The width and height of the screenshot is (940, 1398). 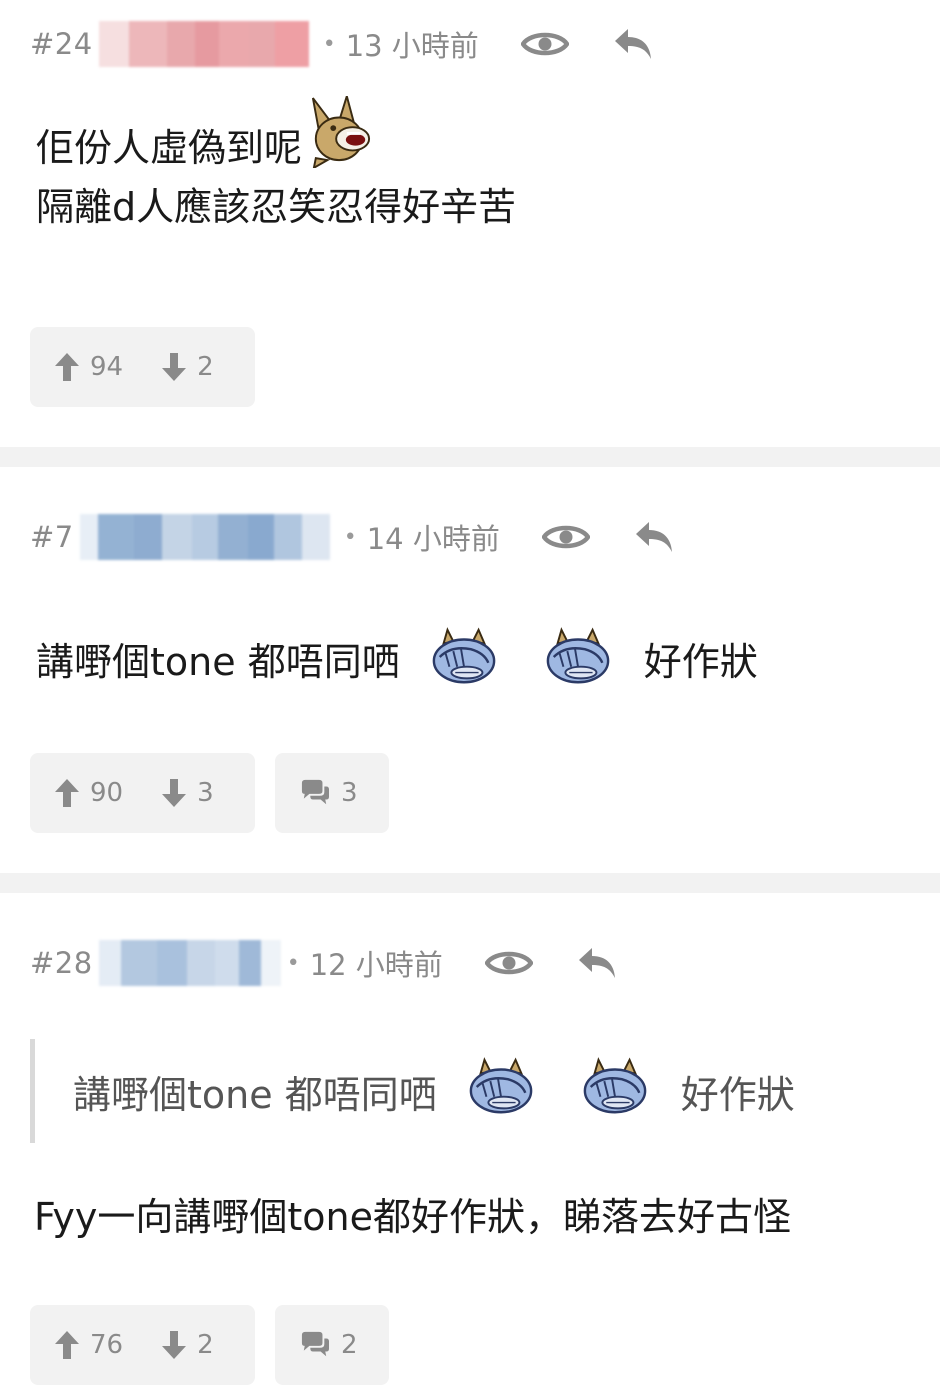 What do you see at coordinates (349, 793) in the screenshot?
I see `comment-count: 3` at bounding box center [349, 793].